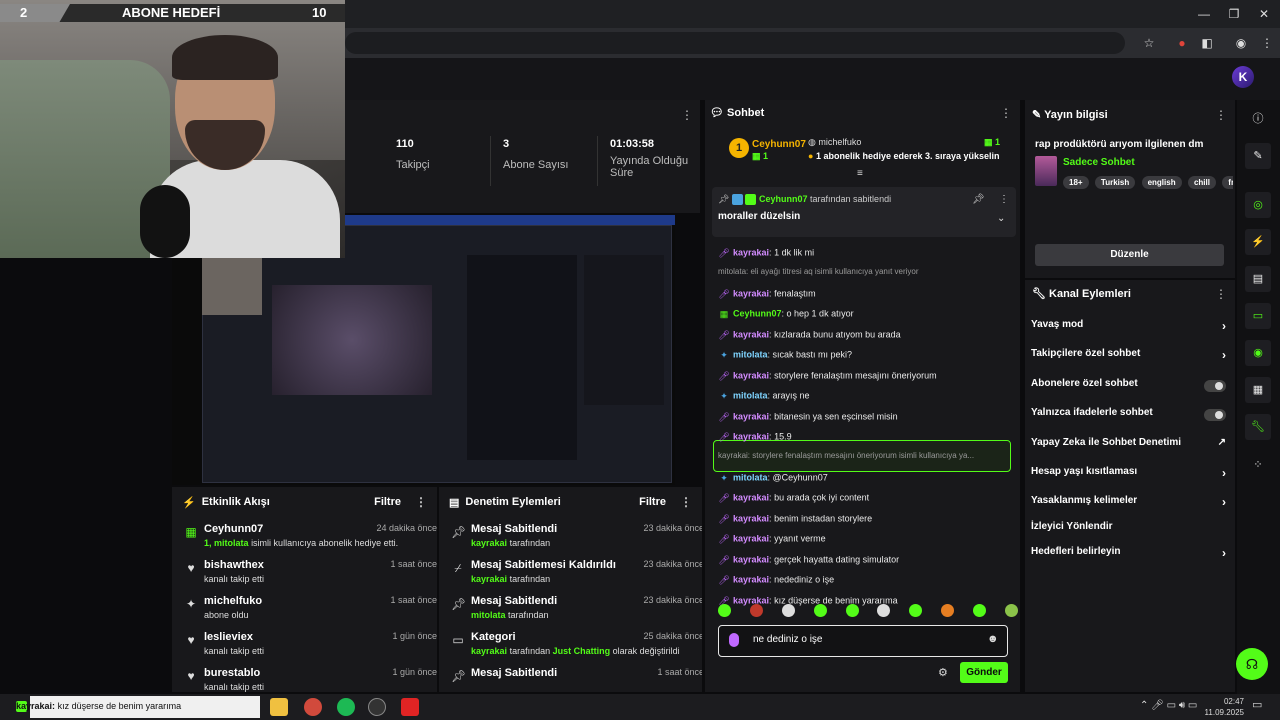  I want to click on channel-action-item: Yalnızca ifadelerle sohbet, so click(1128, 416).